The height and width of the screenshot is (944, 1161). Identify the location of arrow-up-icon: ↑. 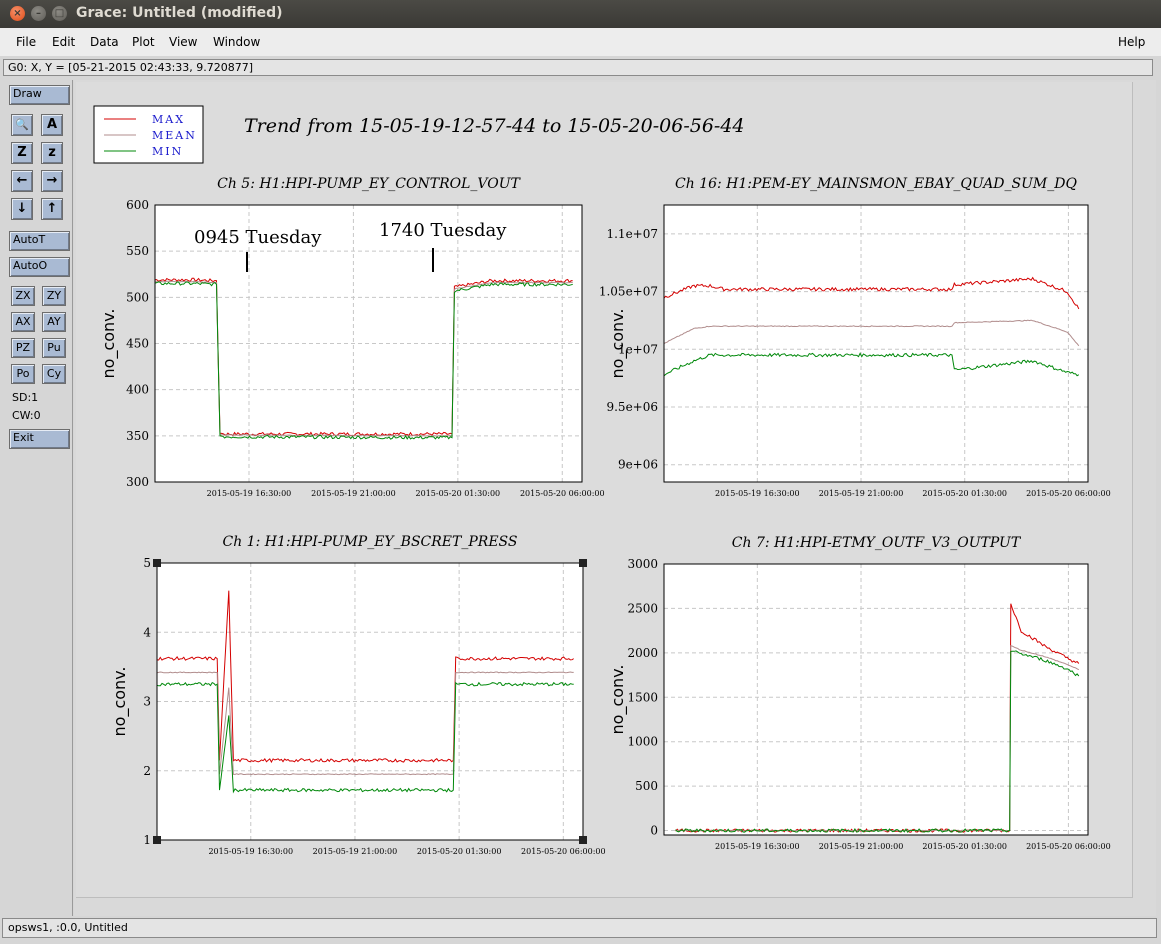
(52, 208).